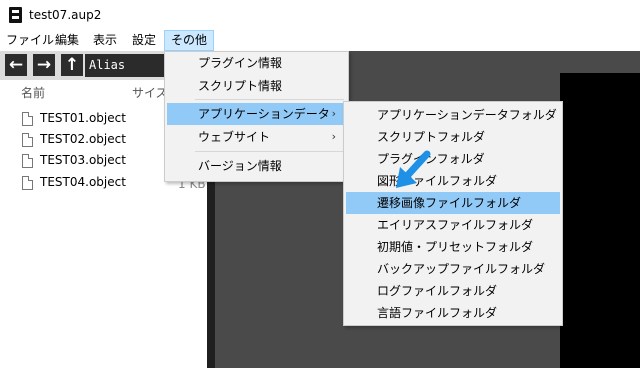 The height and width of the screenshot is (368, 640). What do you see at coordinates (453, 159) in the screenshot?
I see `submenu-item-plugin-folder: プラグインフォルダ` at bounding box center [453, 159].